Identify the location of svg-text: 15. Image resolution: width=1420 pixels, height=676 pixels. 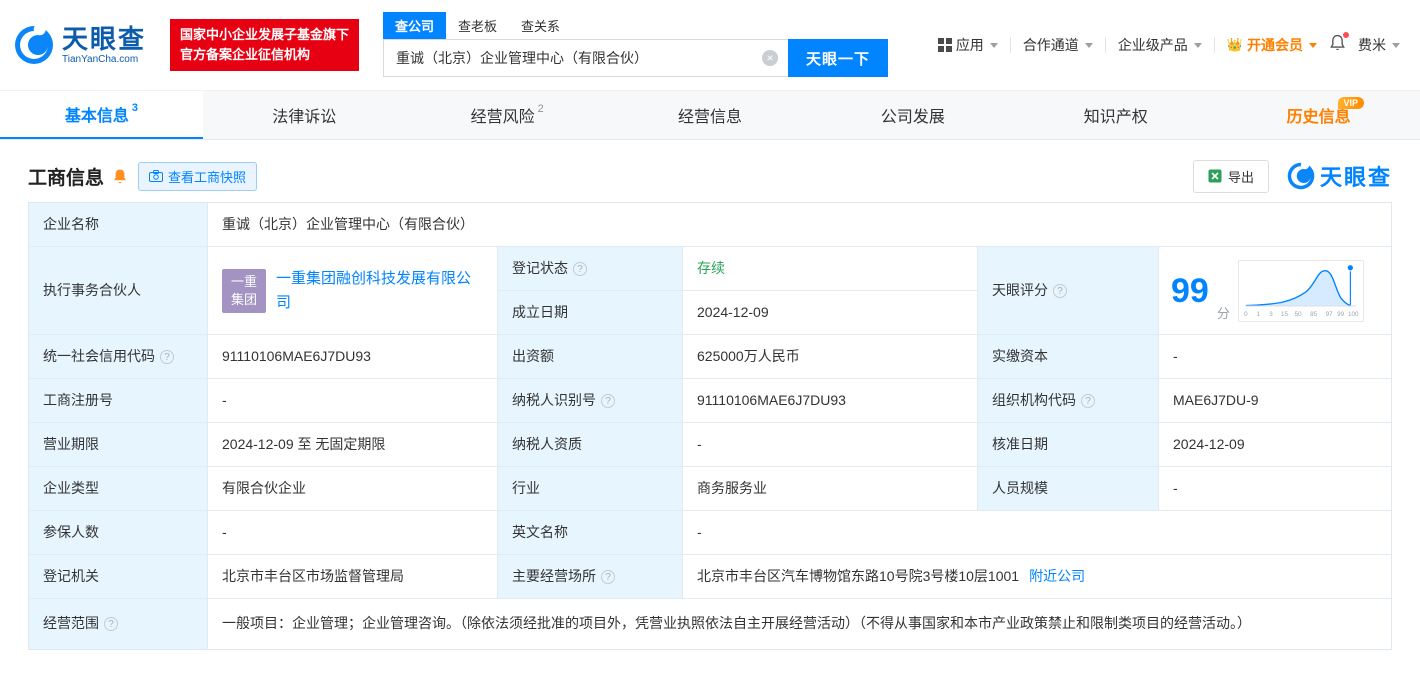
(1284, 314).